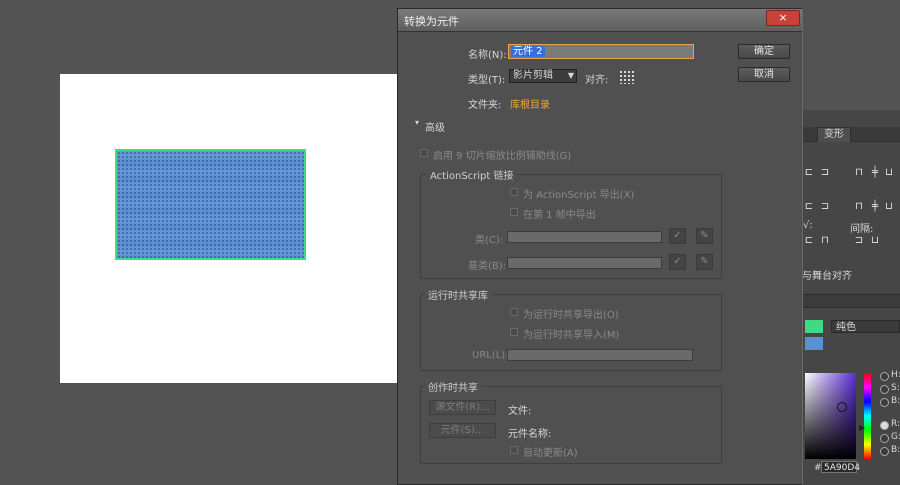 The image size is (900, 485). Describe the element at coordinates (435, 126) in the screenshot. I see `advanced-toggle-label: 高级` at that location.